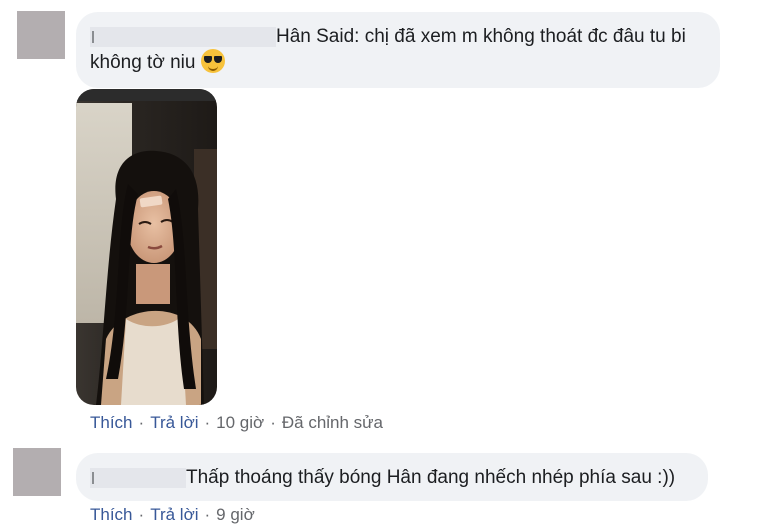  I want to click on comment-actions: Thích · Trả lời · 10 giờ · Đã chỉnh sửa, so click(236, 423).